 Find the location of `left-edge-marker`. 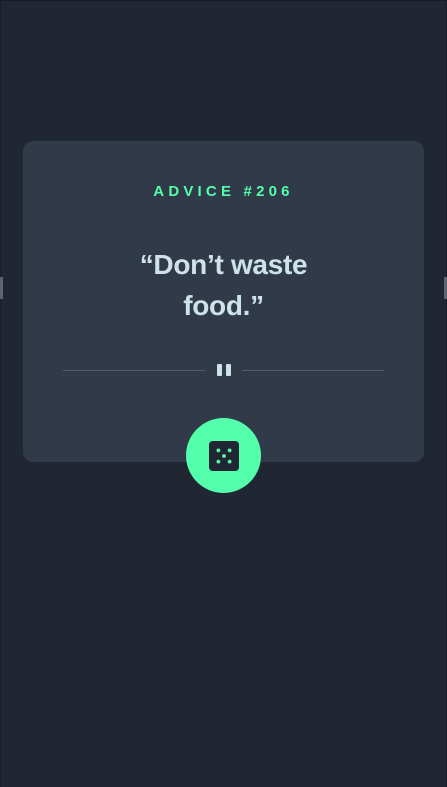

left-edge-marker is located at coordinates (1, 288).